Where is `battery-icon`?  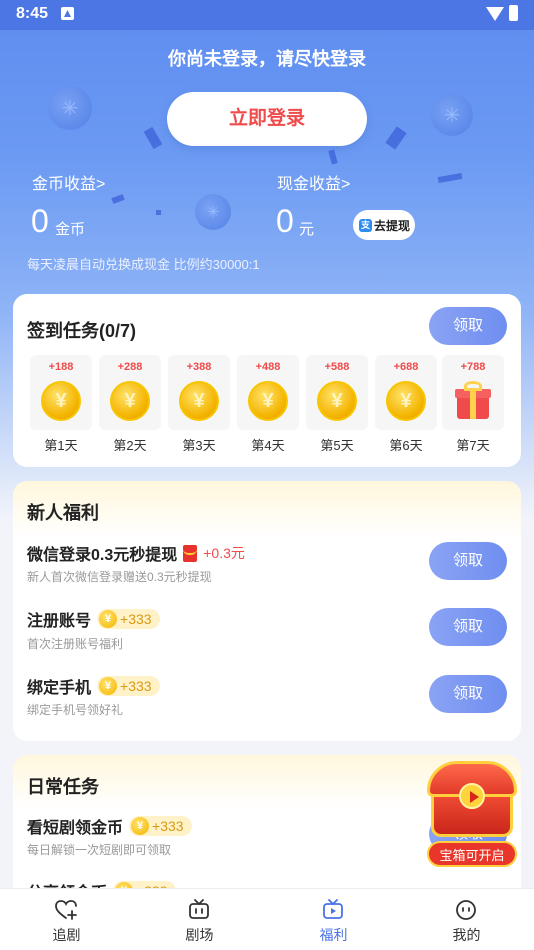 battery-icon is located at coordinates (513, 13).